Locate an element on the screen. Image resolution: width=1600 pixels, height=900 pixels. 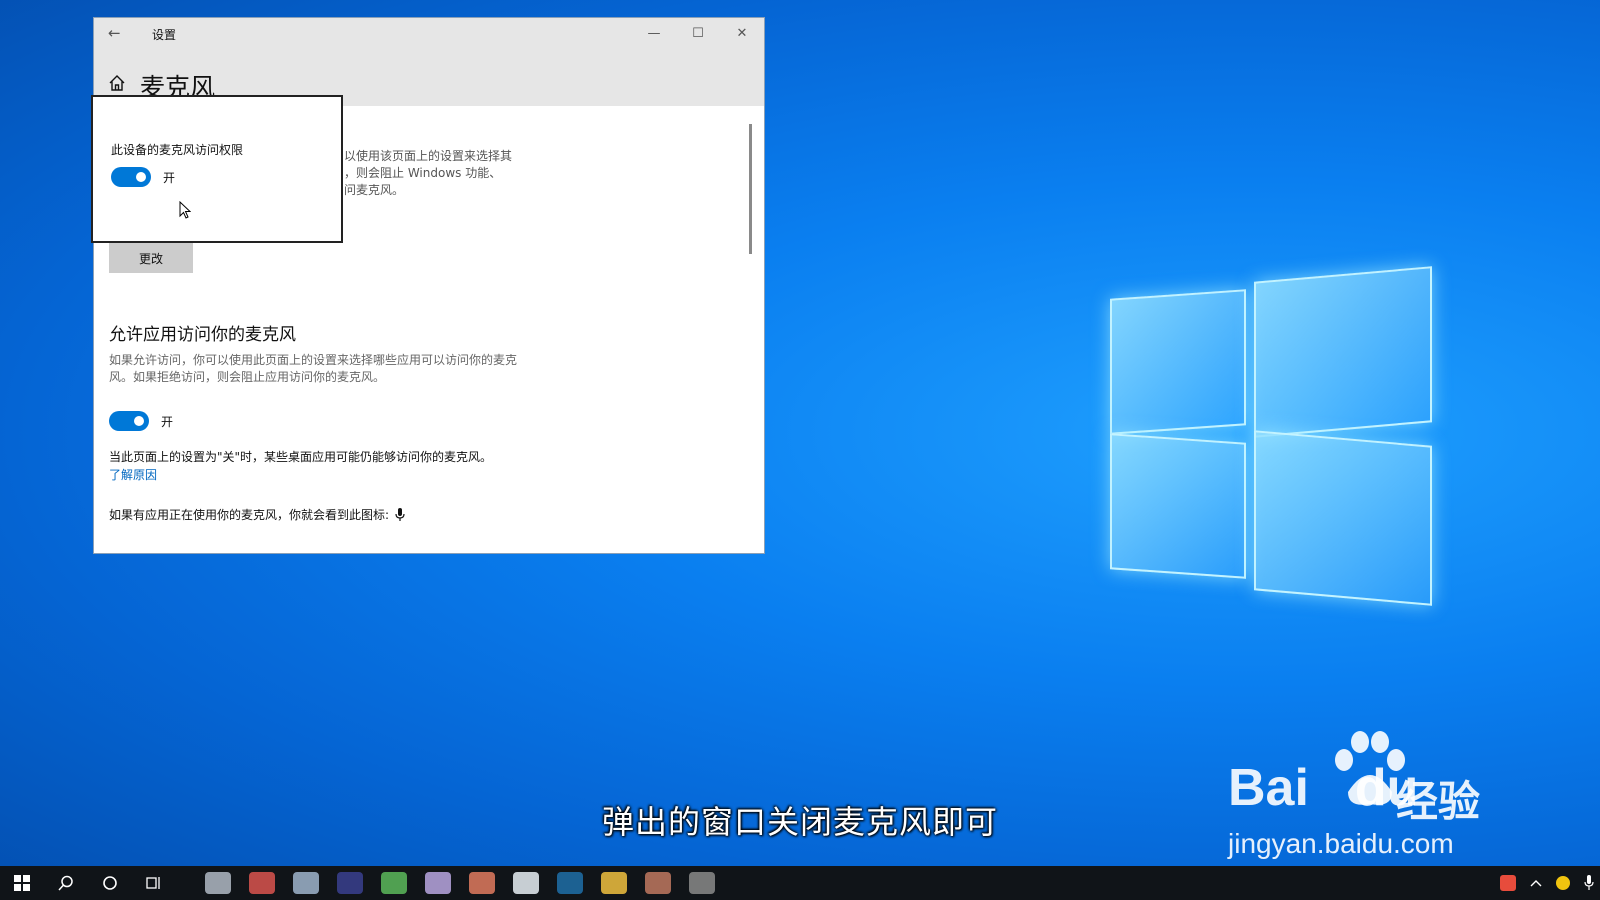
photoshop-icon is located at coordinates (570, 883).